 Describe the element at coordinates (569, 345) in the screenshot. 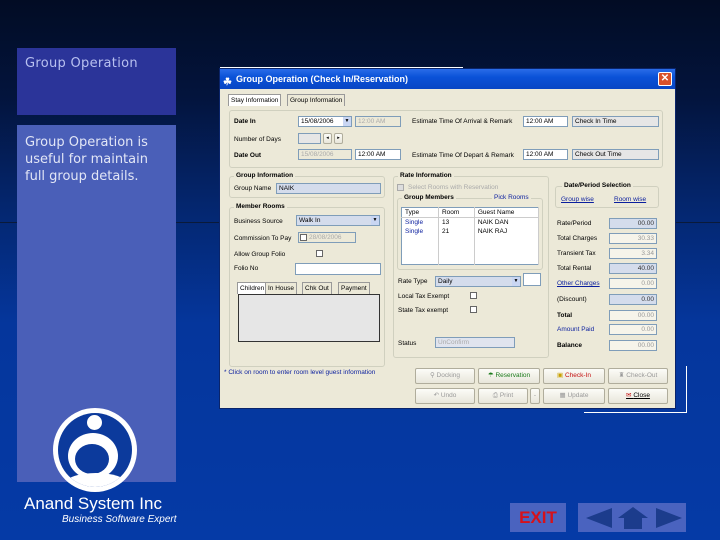

I see `total-label: Balance` at that location.